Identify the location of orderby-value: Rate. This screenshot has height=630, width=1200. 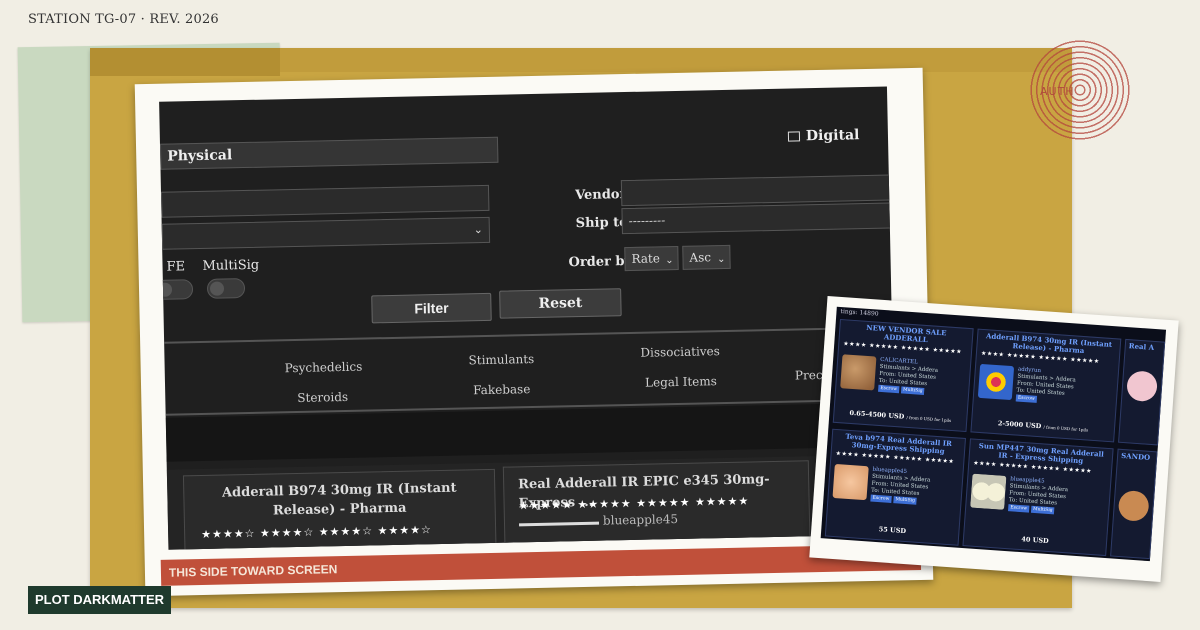
(646, 258).